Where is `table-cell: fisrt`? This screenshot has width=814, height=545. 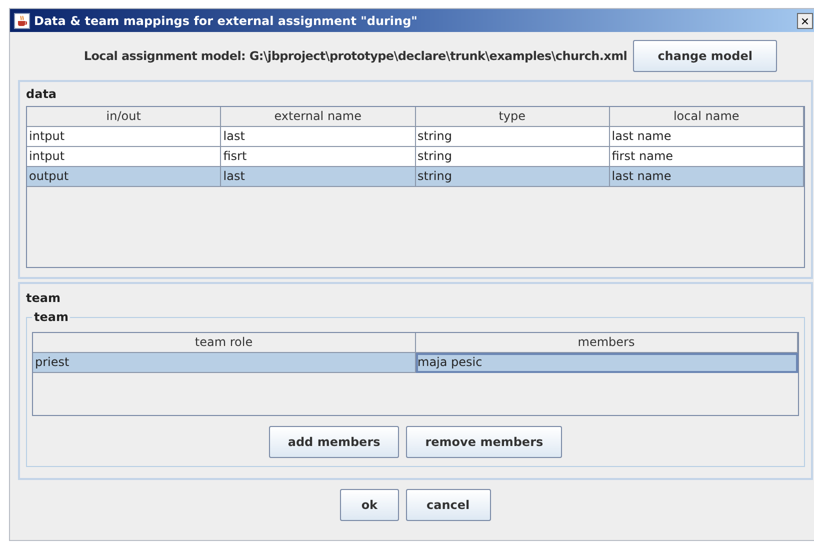 table-cell: fisrt is located at coordinates (318, 157).